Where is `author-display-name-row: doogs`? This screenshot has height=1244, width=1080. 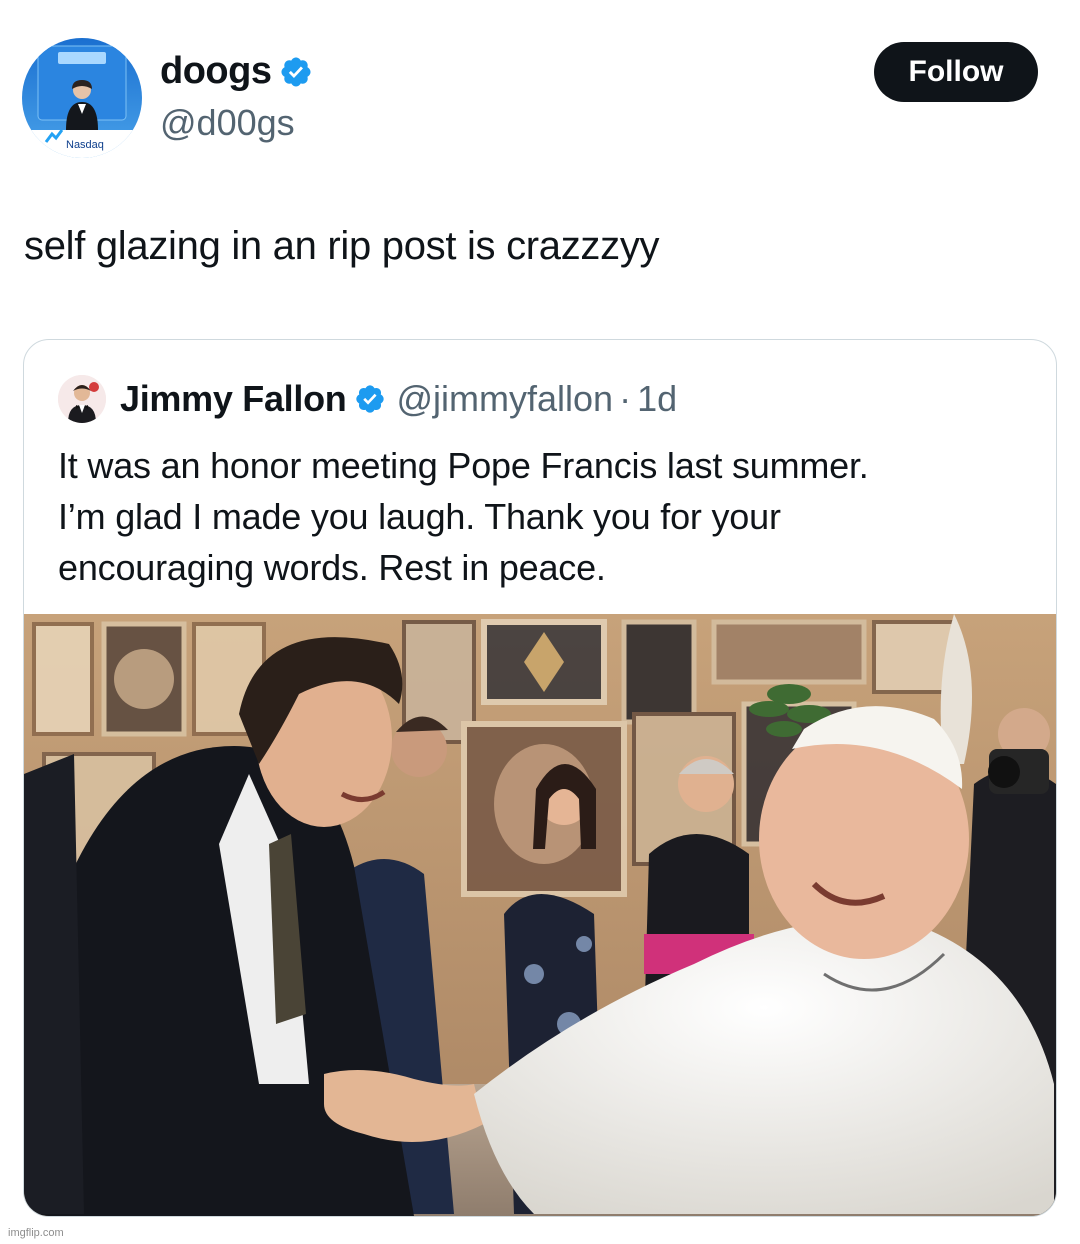
author-display-name-row: doogs is located at coordinates (236, 71).